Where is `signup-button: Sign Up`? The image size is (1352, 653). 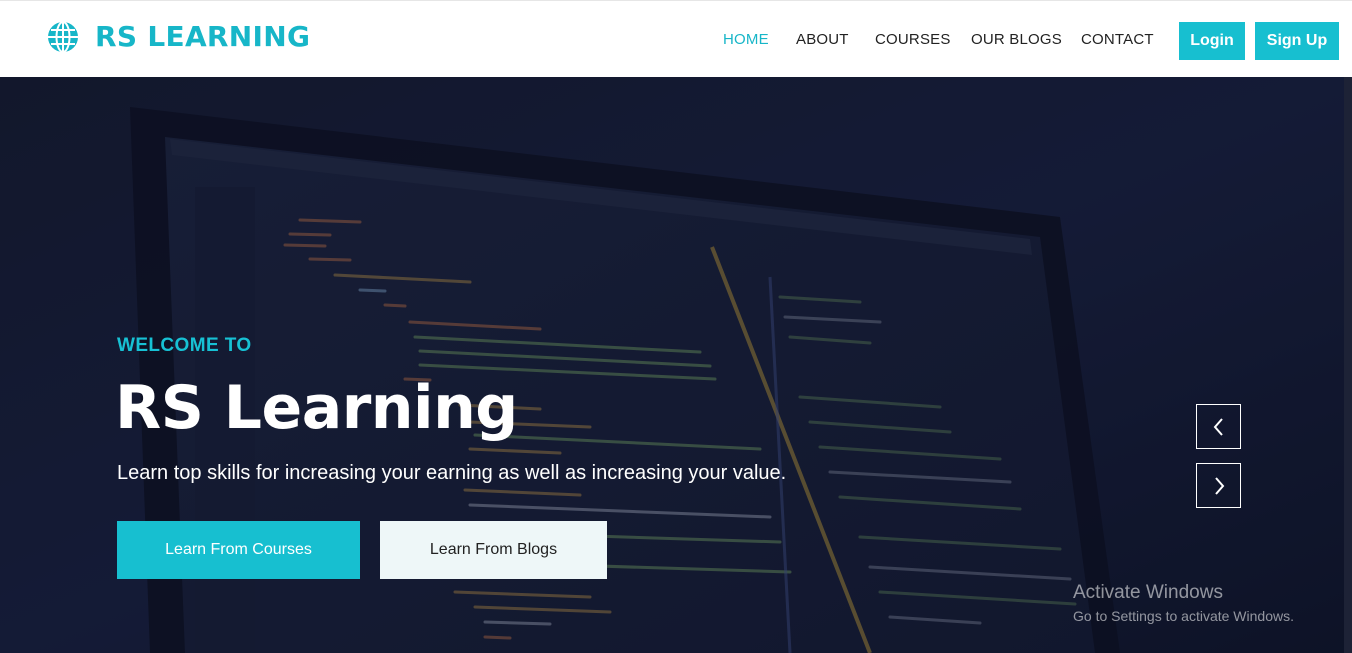 signup-button: Sign Up is located at coordinates (1297, 41).